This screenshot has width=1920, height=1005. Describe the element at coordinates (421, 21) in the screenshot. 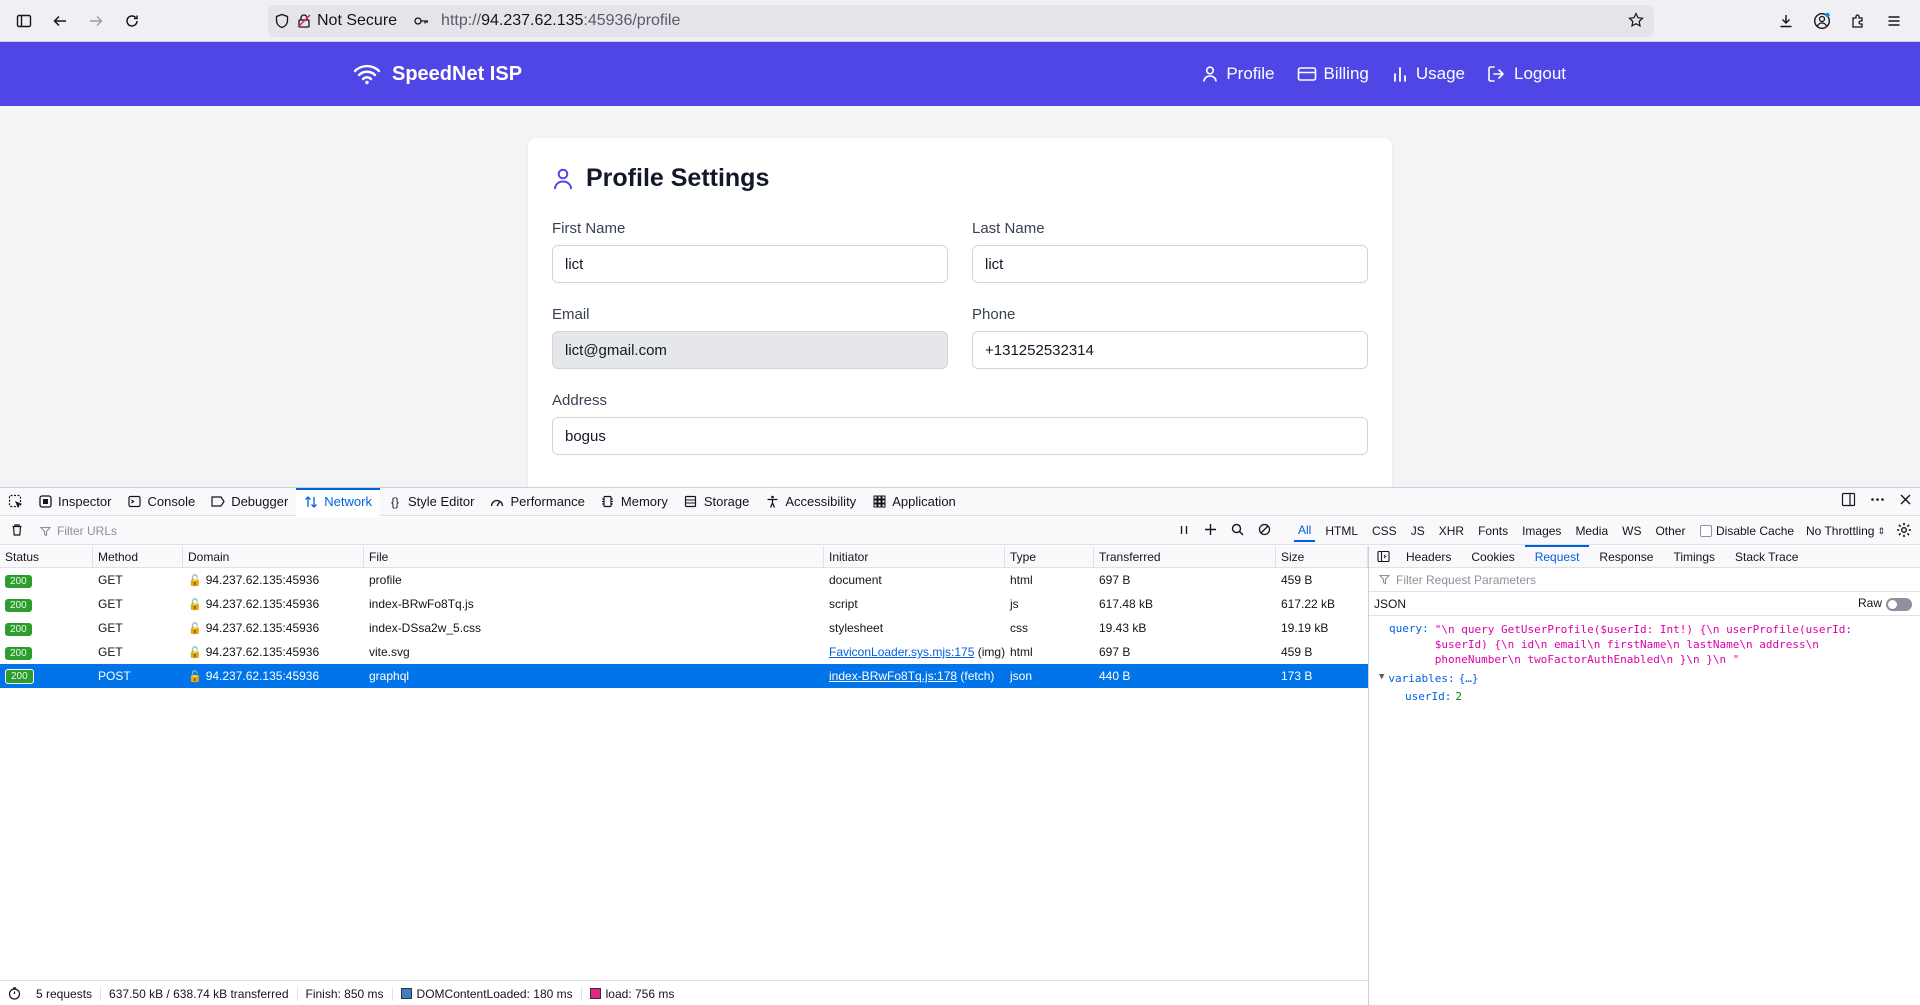

I see `key-icon` at that location.